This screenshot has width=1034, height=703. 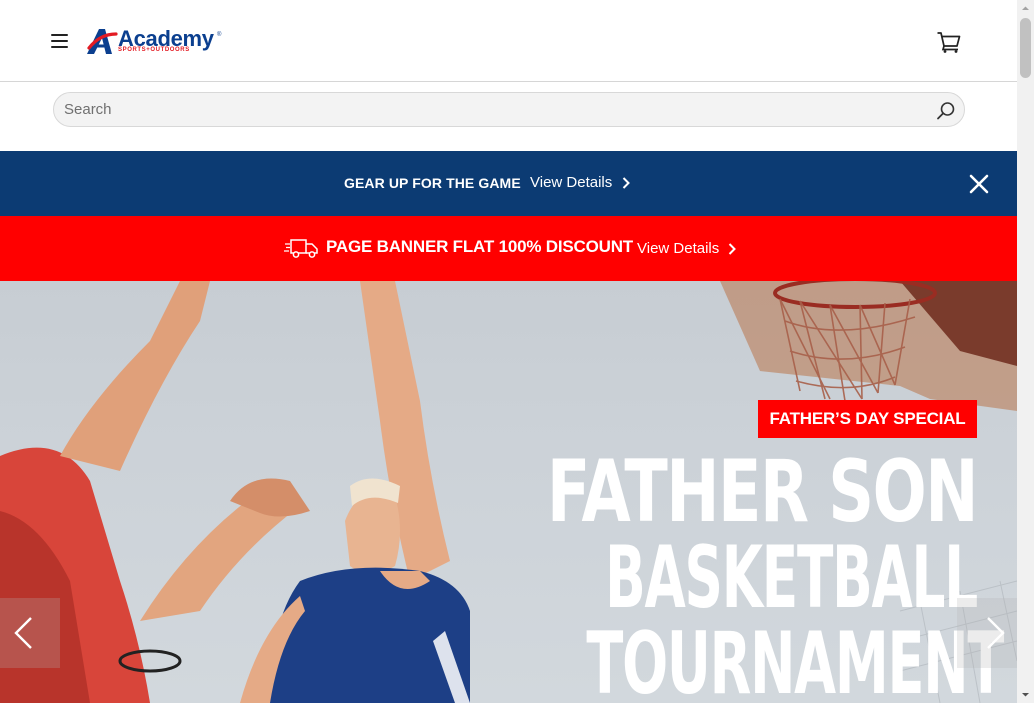 What do you see at coordinates (219, 35) in the screenshot?
I see `logo-registered-mark: ®` at bounding box center [219, 35].